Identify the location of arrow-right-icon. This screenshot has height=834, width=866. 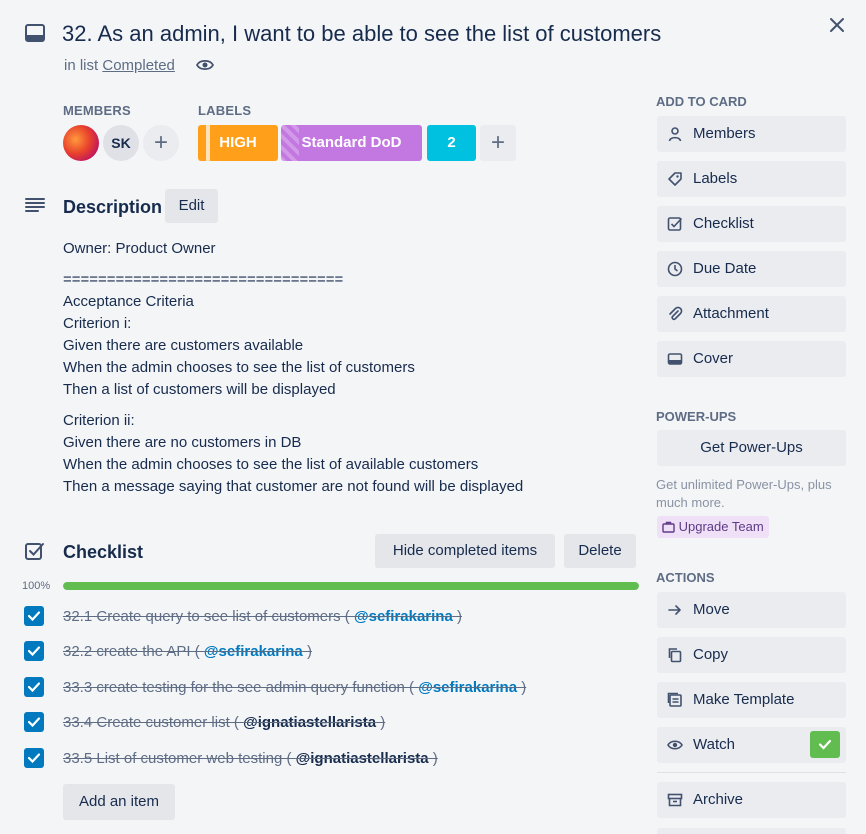
(675, 610).